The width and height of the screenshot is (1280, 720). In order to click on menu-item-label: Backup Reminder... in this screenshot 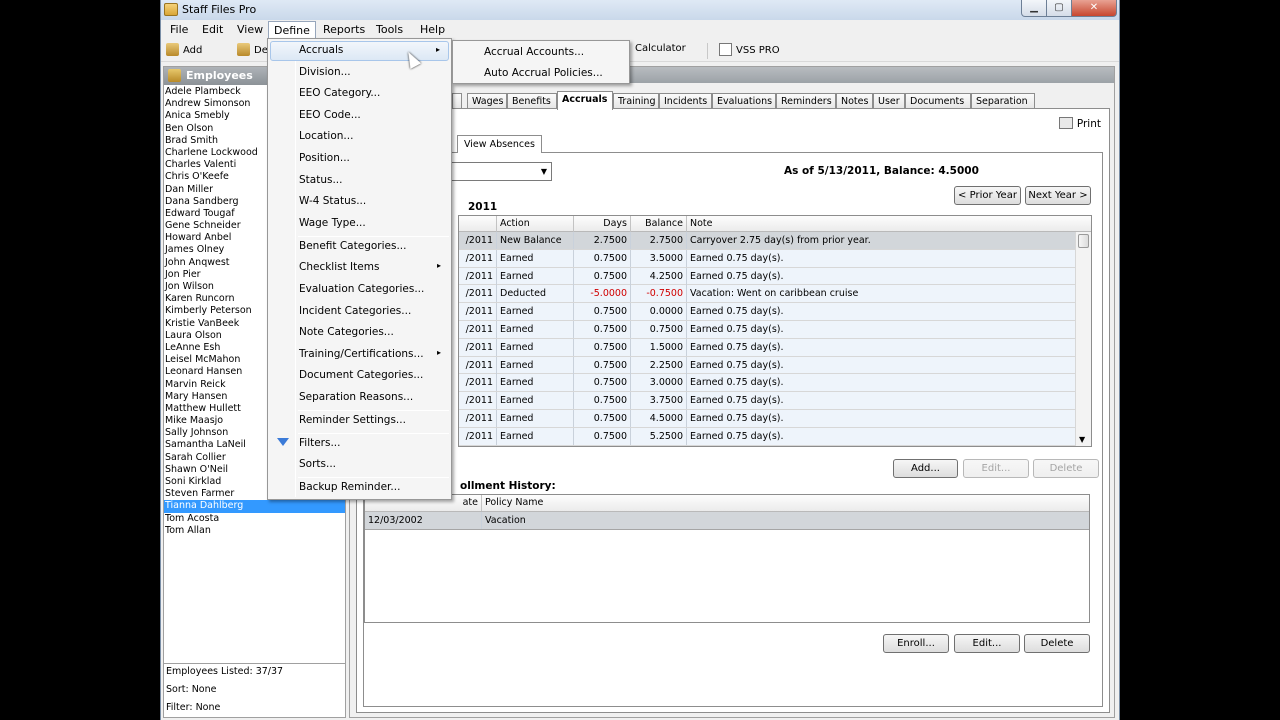, I will do `click(350, 487)`.